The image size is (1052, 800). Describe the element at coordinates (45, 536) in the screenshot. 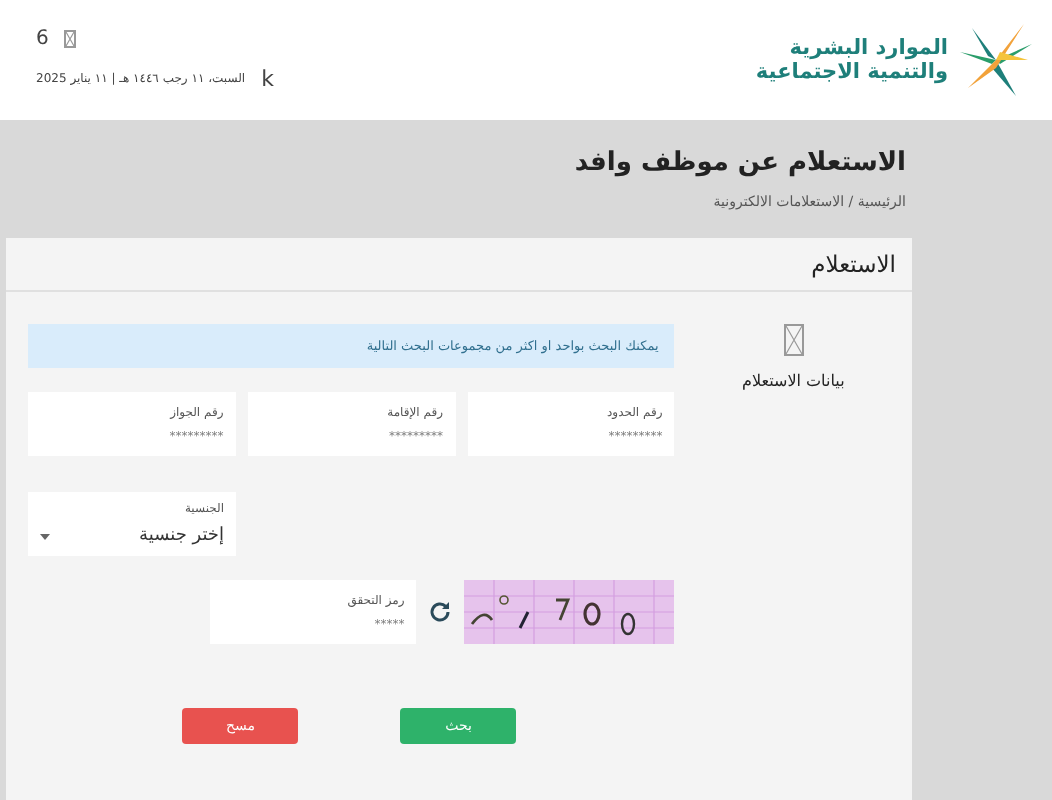

I see `caret-icon` at that location.